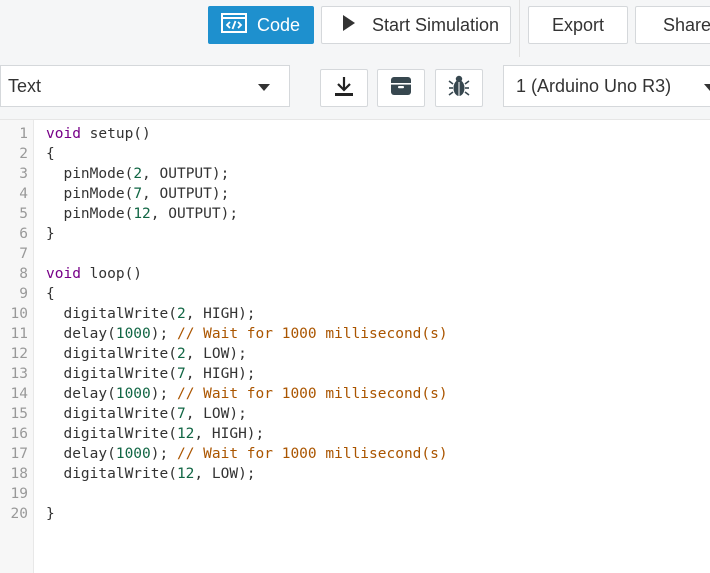  What do you see at coordinates (23, 154) in the screenshot?
I see `line-number: 2` at bounding box center [23, 154].